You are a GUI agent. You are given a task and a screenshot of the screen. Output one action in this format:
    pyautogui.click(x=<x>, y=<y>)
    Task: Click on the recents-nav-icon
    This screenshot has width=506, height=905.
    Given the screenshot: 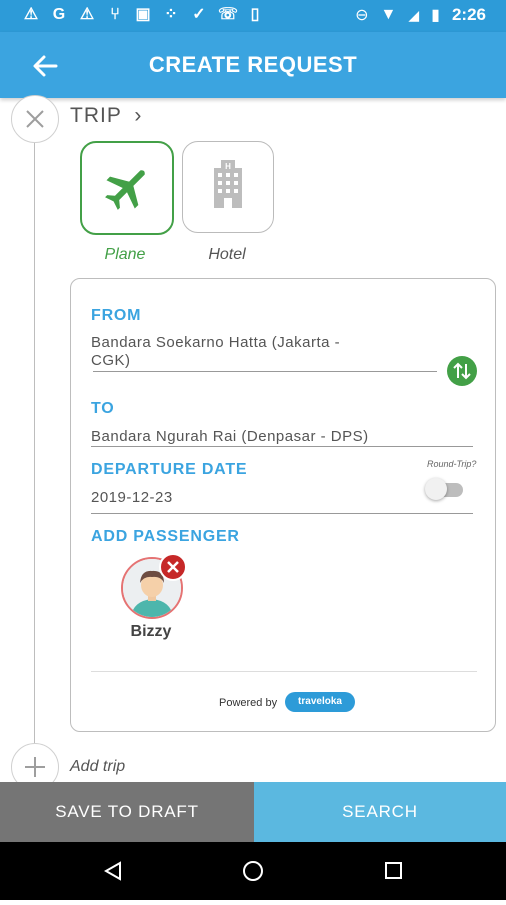 What is the action you would take?
    pyautogui.click(x=393, y=870)
    